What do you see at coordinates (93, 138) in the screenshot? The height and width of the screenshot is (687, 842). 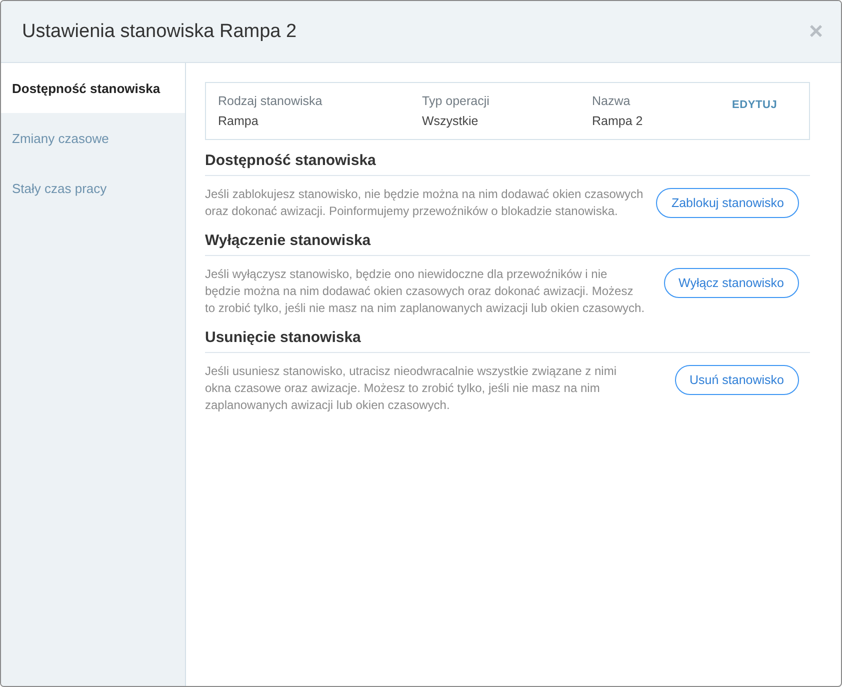 I see `sidebar-item: Zmiany czasowe` at bounding box center [93, 138].